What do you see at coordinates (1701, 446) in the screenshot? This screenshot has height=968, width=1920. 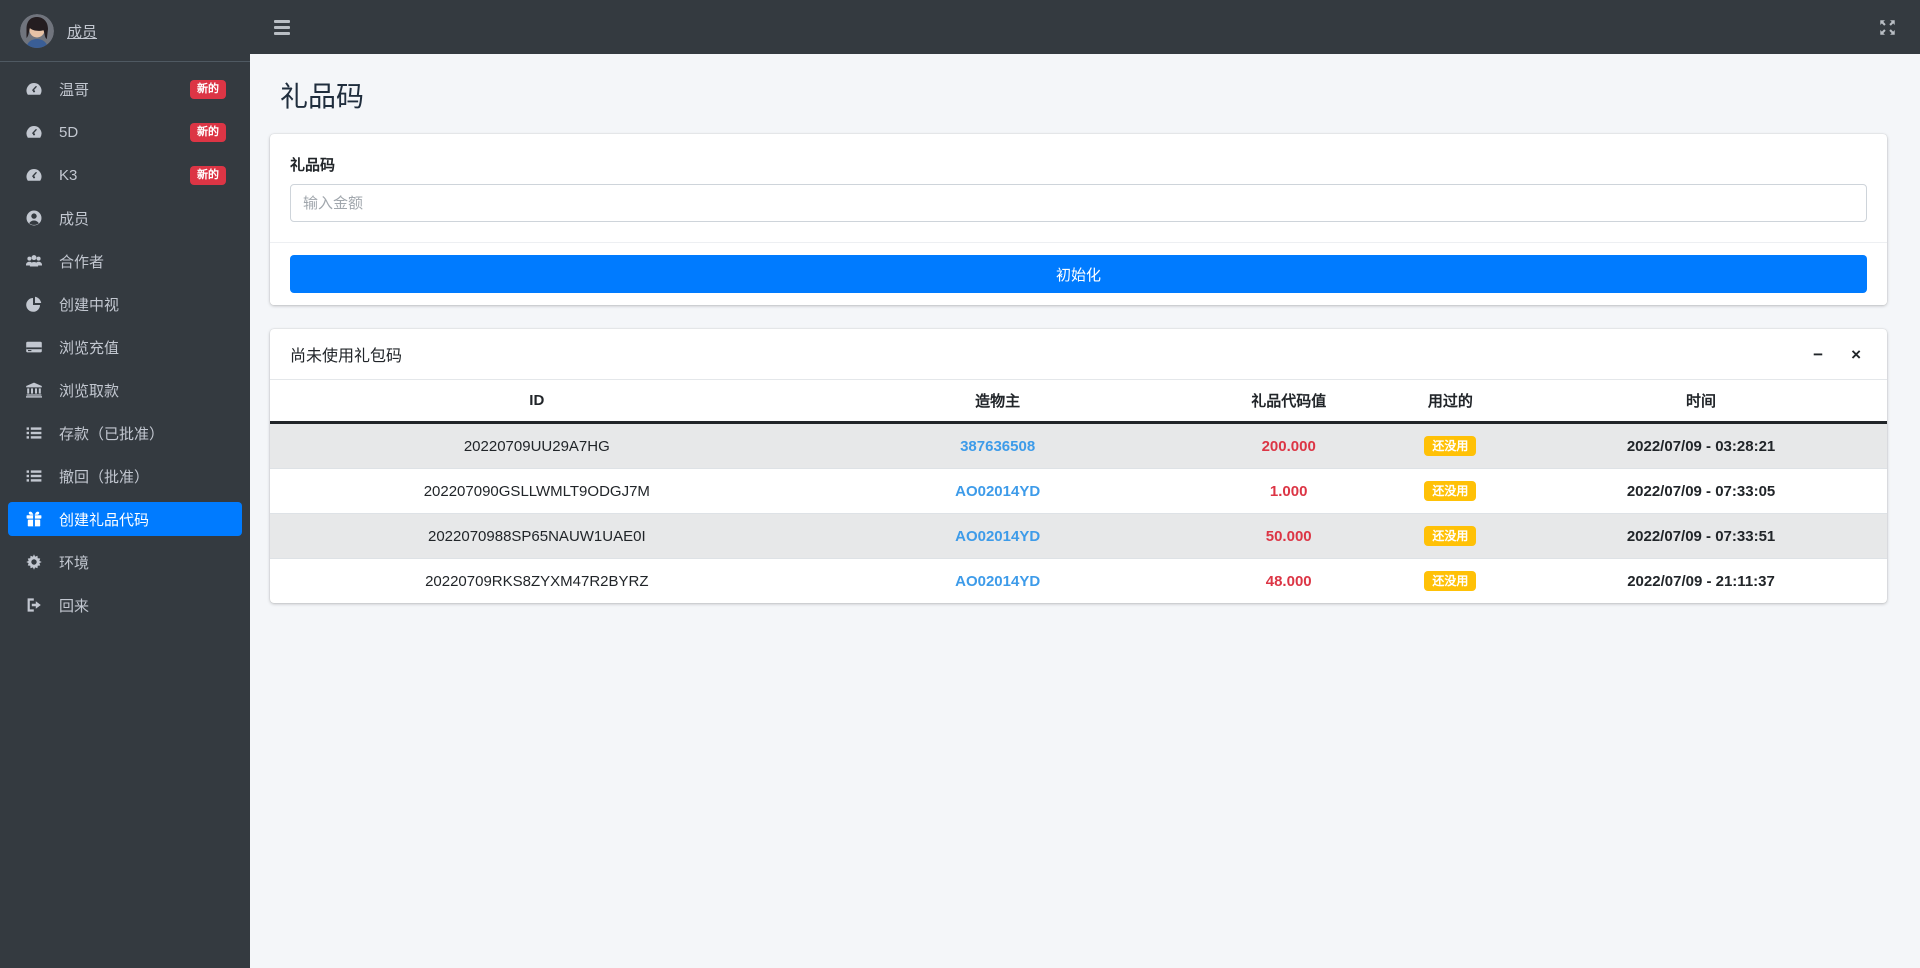 I see `cell-time: 2022/07/09 - 03:28:21` at bounding box center [1701, 446].